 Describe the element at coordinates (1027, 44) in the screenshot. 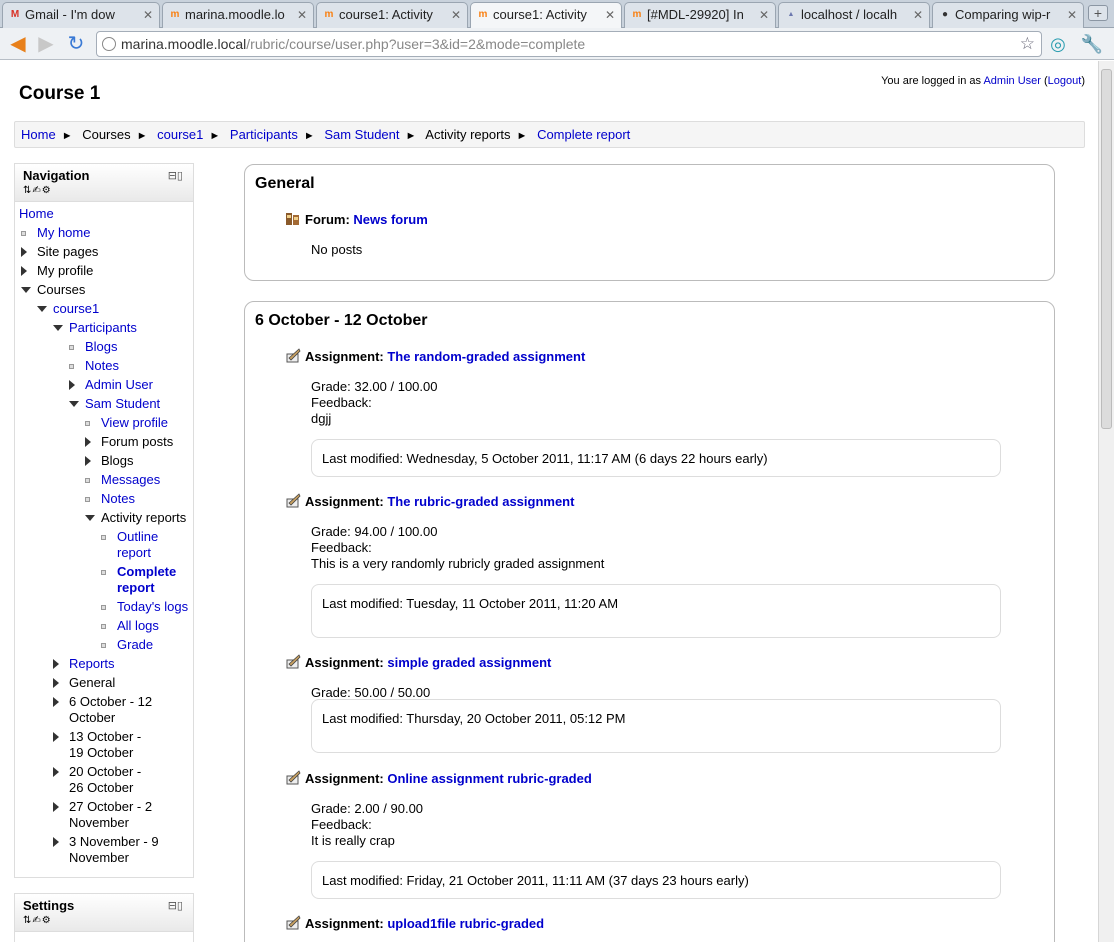

I see `bookmark-star-icon: ☆` at that location.